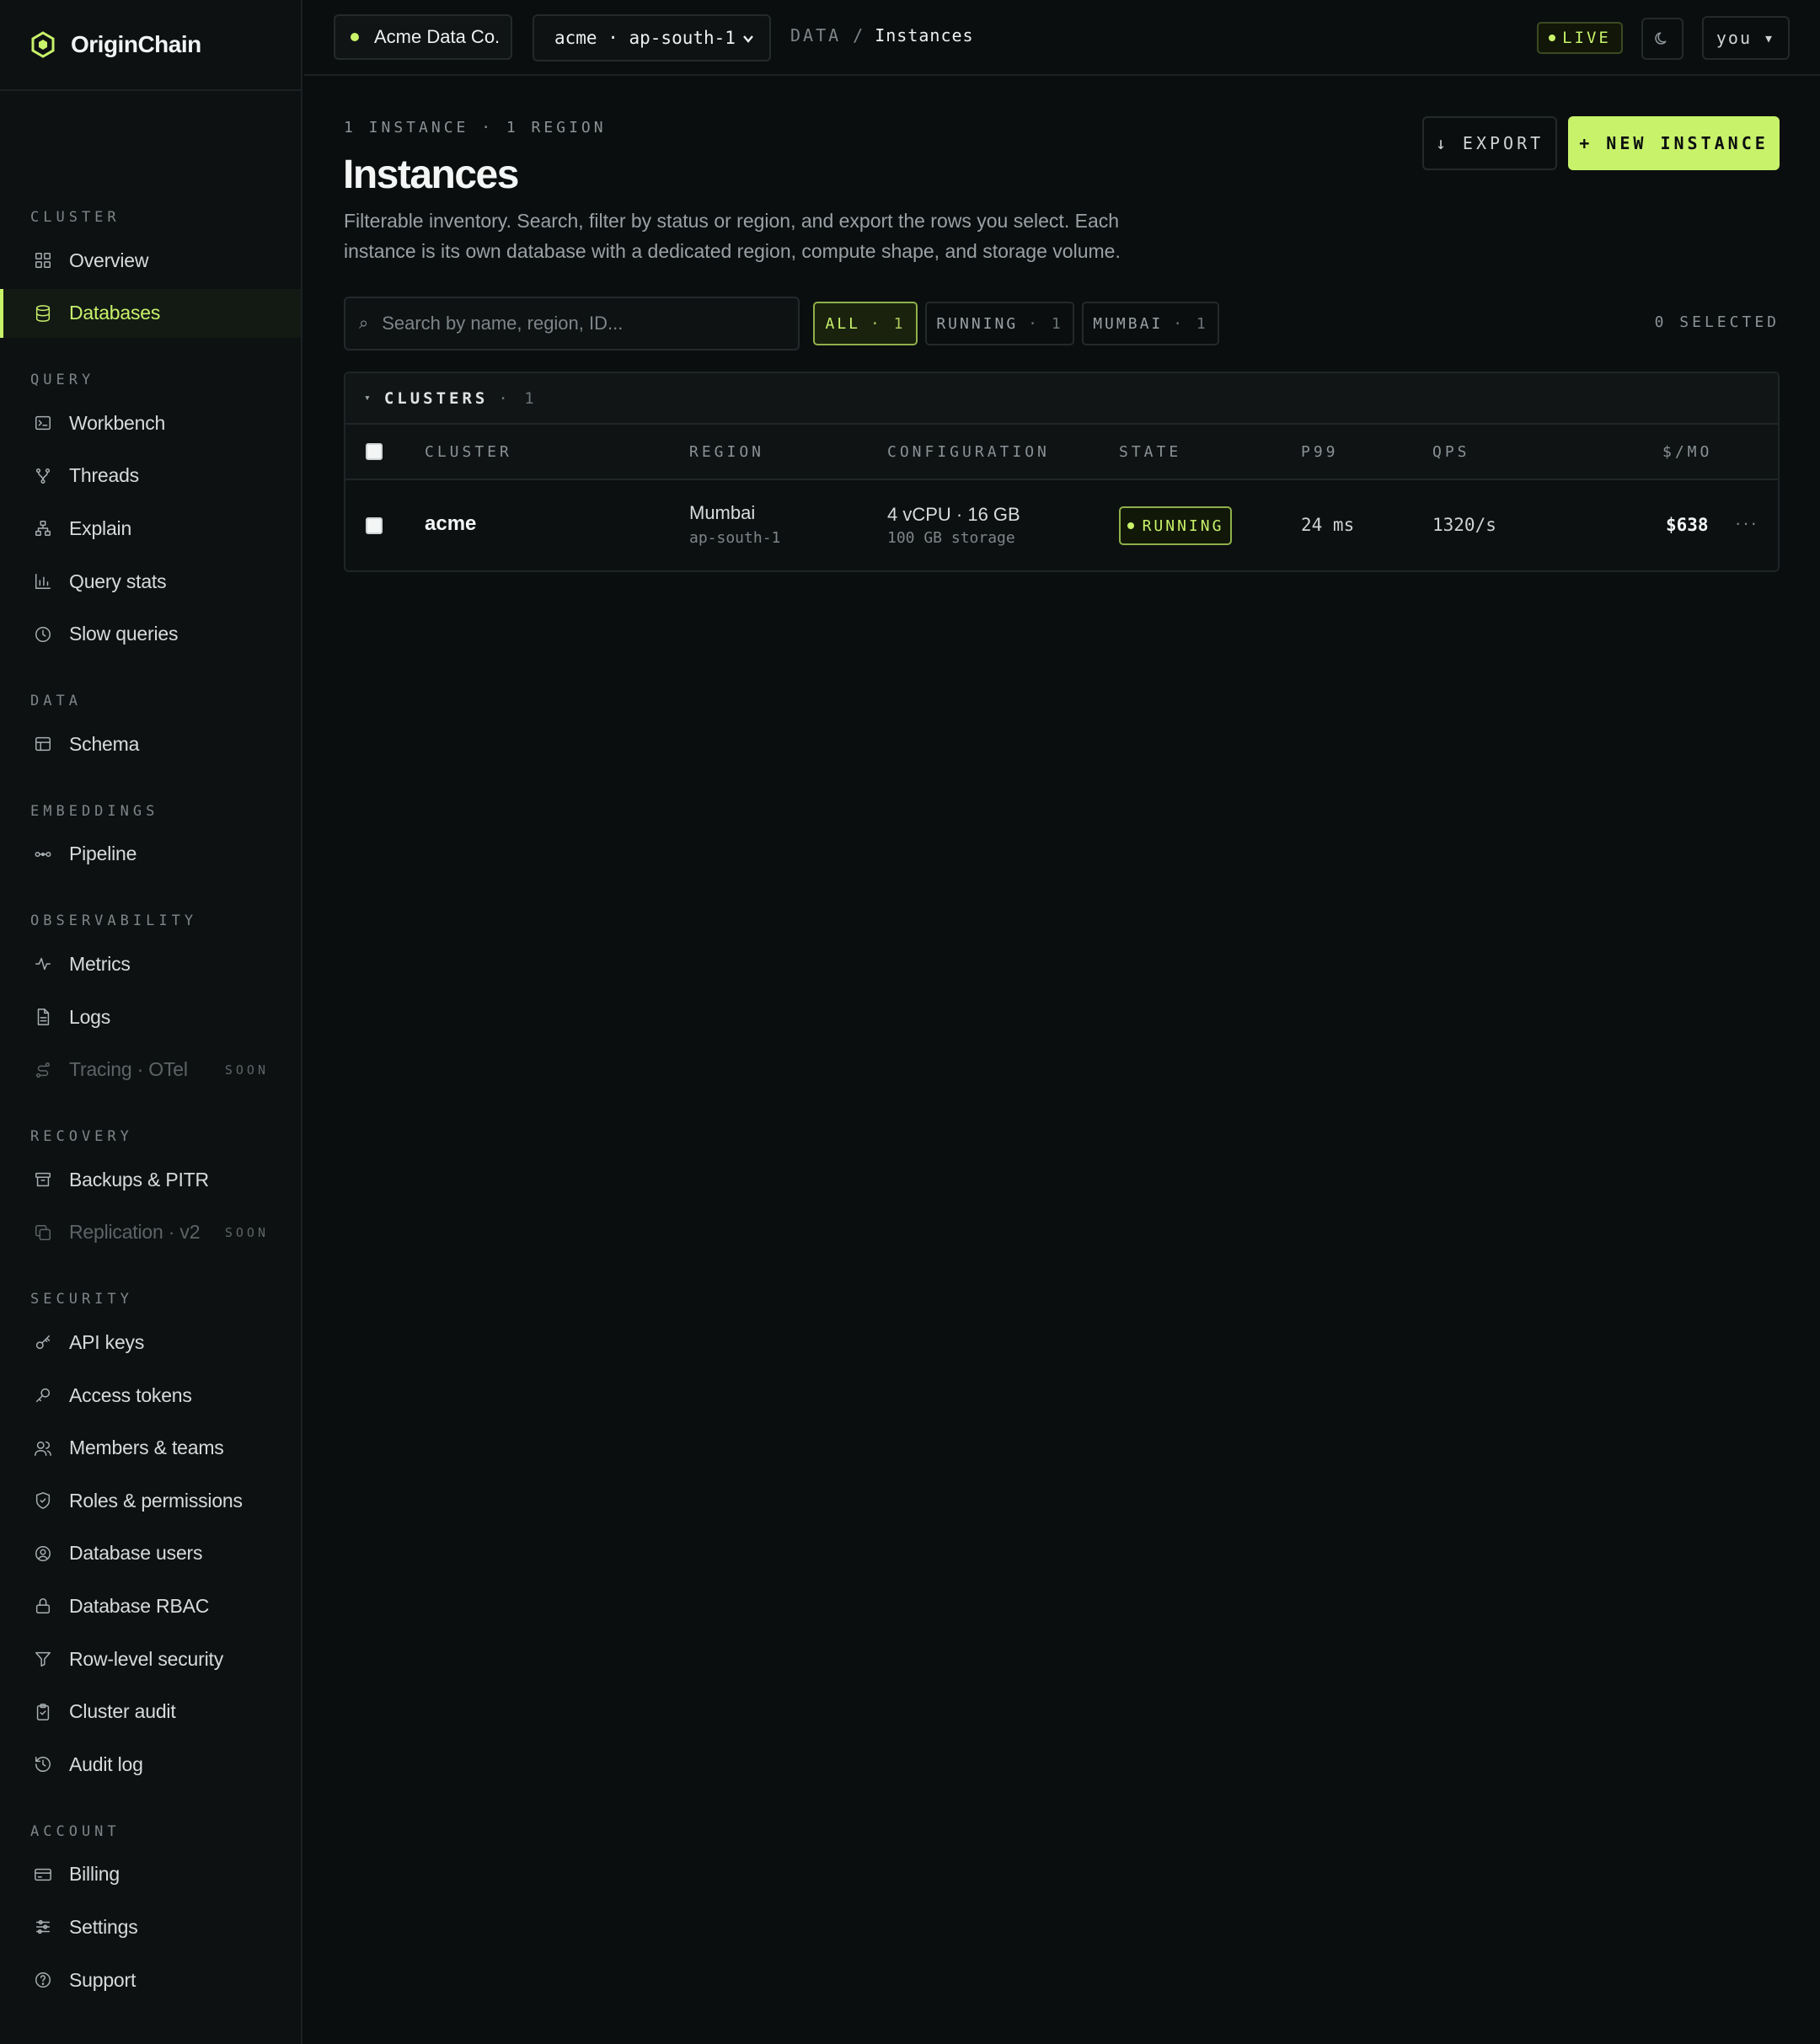 Image resolution: width=1820 pixels, height=2044 pixels. Describe the element at coordinates (43, 1232) in the screenshot. I see `copy-icon` at that location.